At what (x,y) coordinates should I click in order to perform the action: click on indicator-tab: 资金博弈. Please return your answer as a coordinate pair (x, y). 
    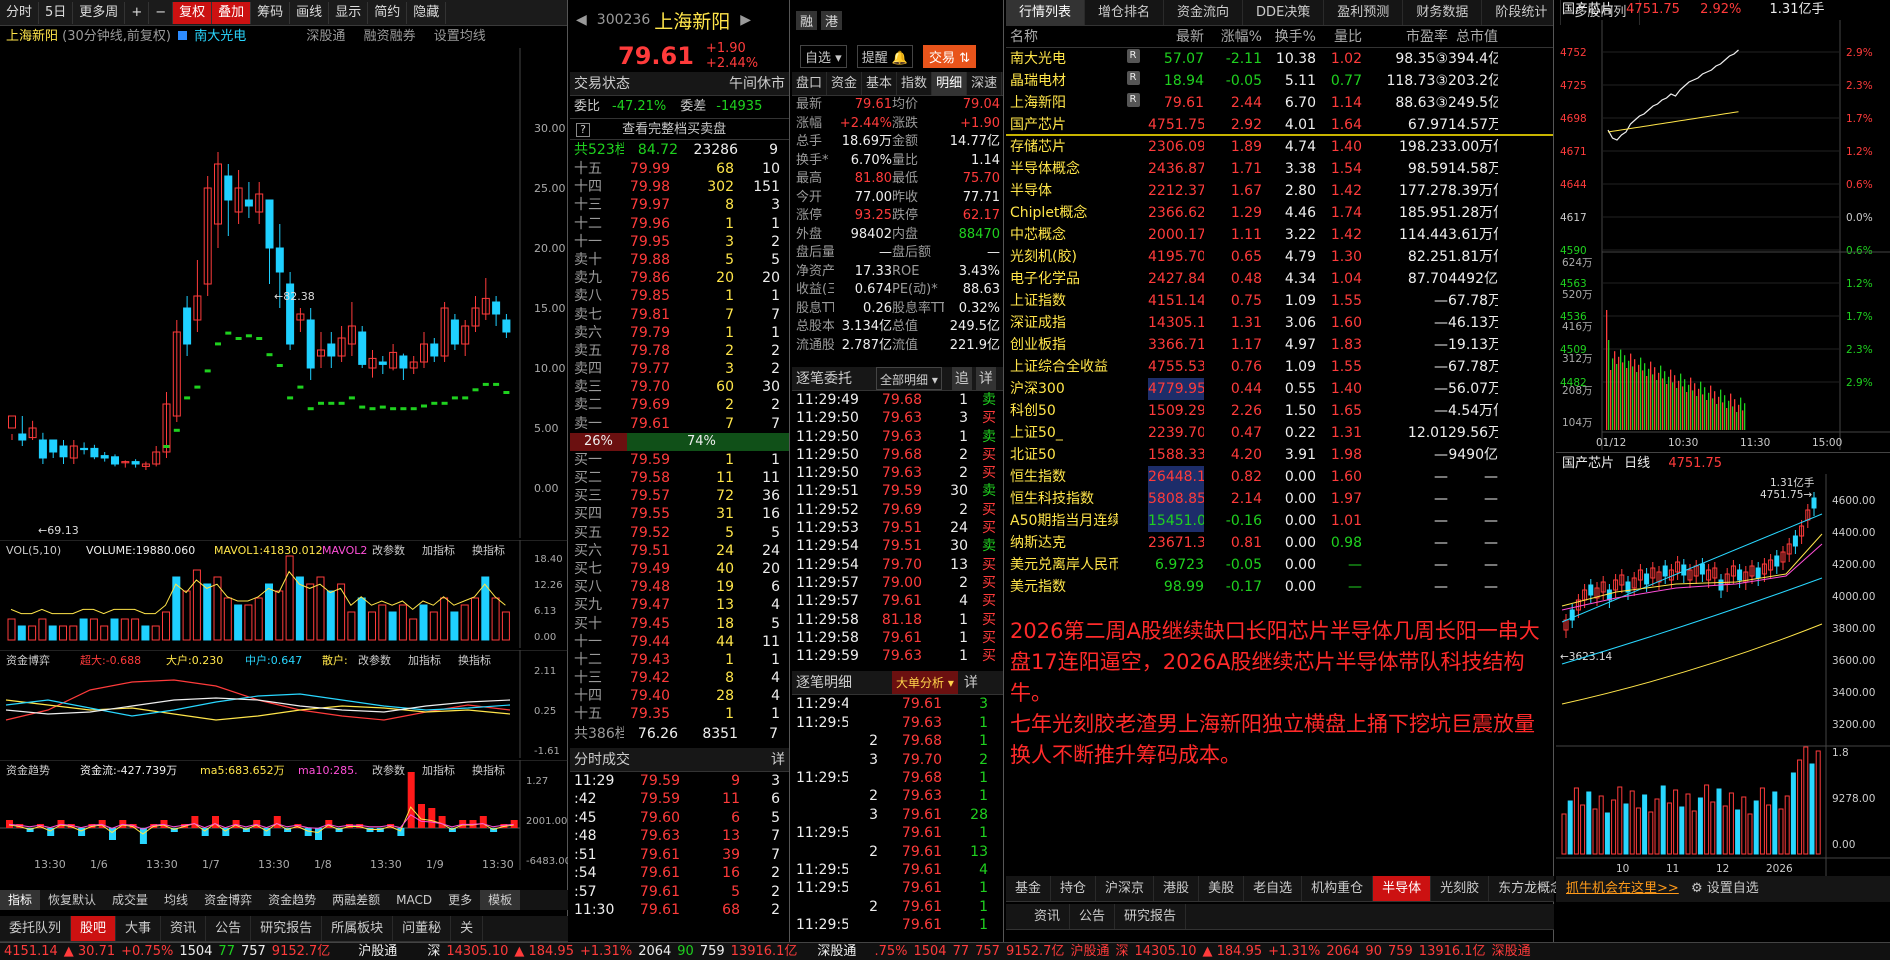
    Looking at the image, I should click on (228, 900).